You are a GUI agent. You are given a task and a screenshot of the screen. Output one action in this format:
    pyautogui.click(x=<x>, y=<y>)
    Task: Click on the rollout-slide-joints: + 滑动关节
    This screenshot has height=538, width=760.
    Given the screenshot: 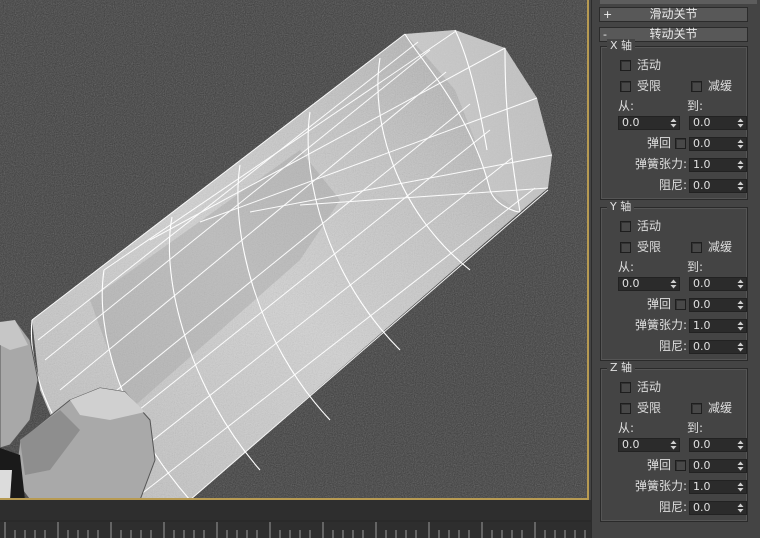 What is the action you would take?
    pyautogui.click(x=673, y=14)
    